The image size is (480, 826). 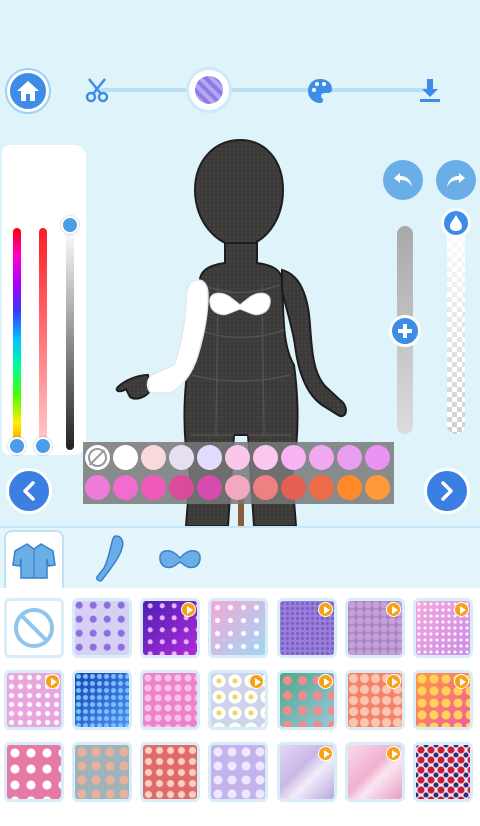 I want to click on next-button, so click(x=447, y=491).